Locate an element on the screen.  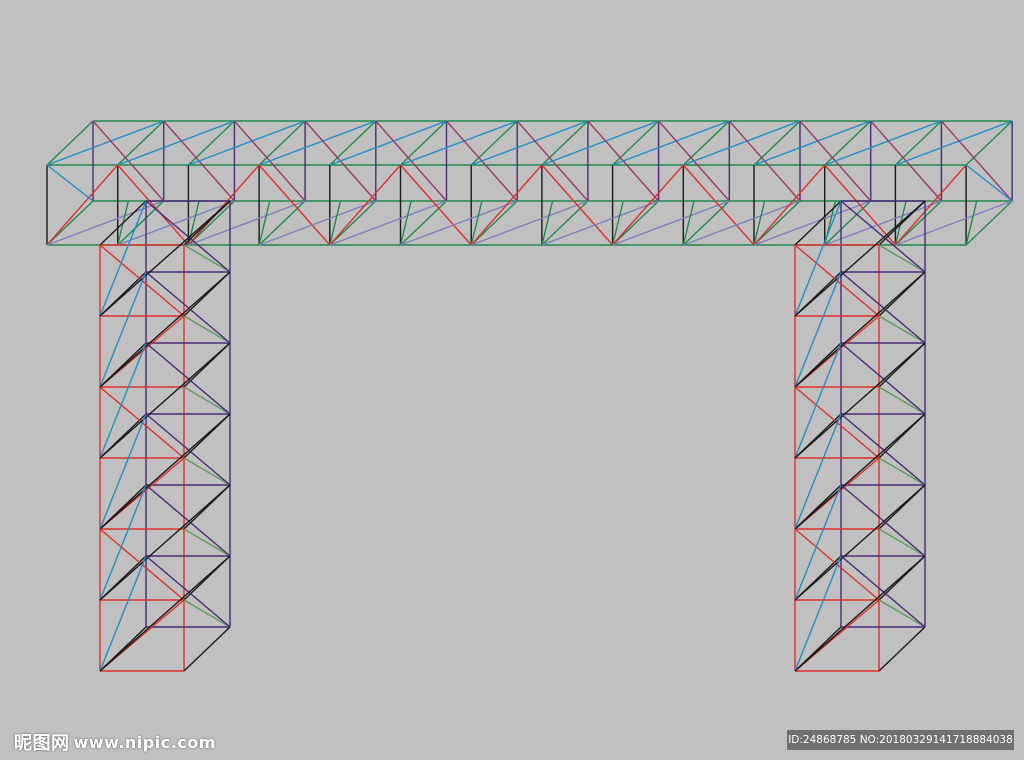
left-column-truss is located at coordinates (165, 436).